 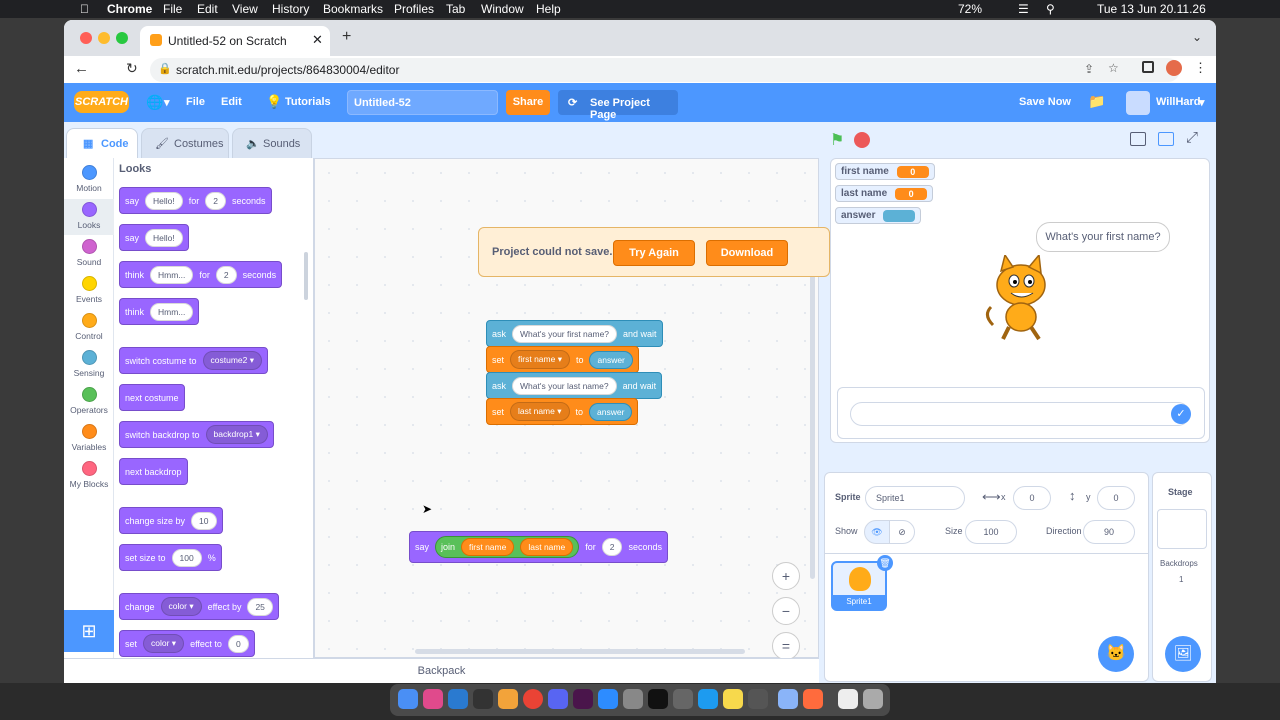 What do you see at coordinates (580, 651) in the screenshot?
I see `workspace-horizontal-scrollbar` at bounding box center [580, 651].